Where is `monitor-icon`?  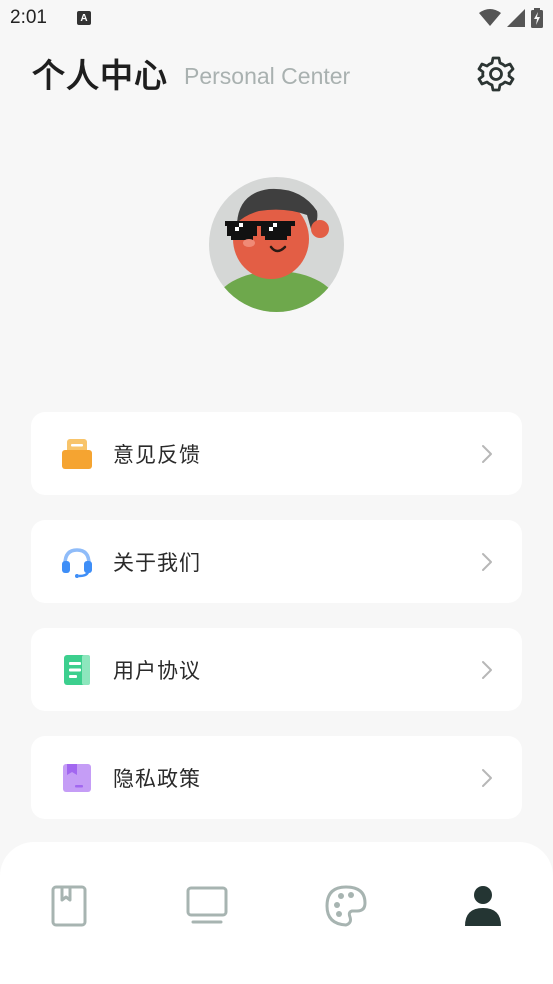 monitor-icon is located at coordinates (207, 905).